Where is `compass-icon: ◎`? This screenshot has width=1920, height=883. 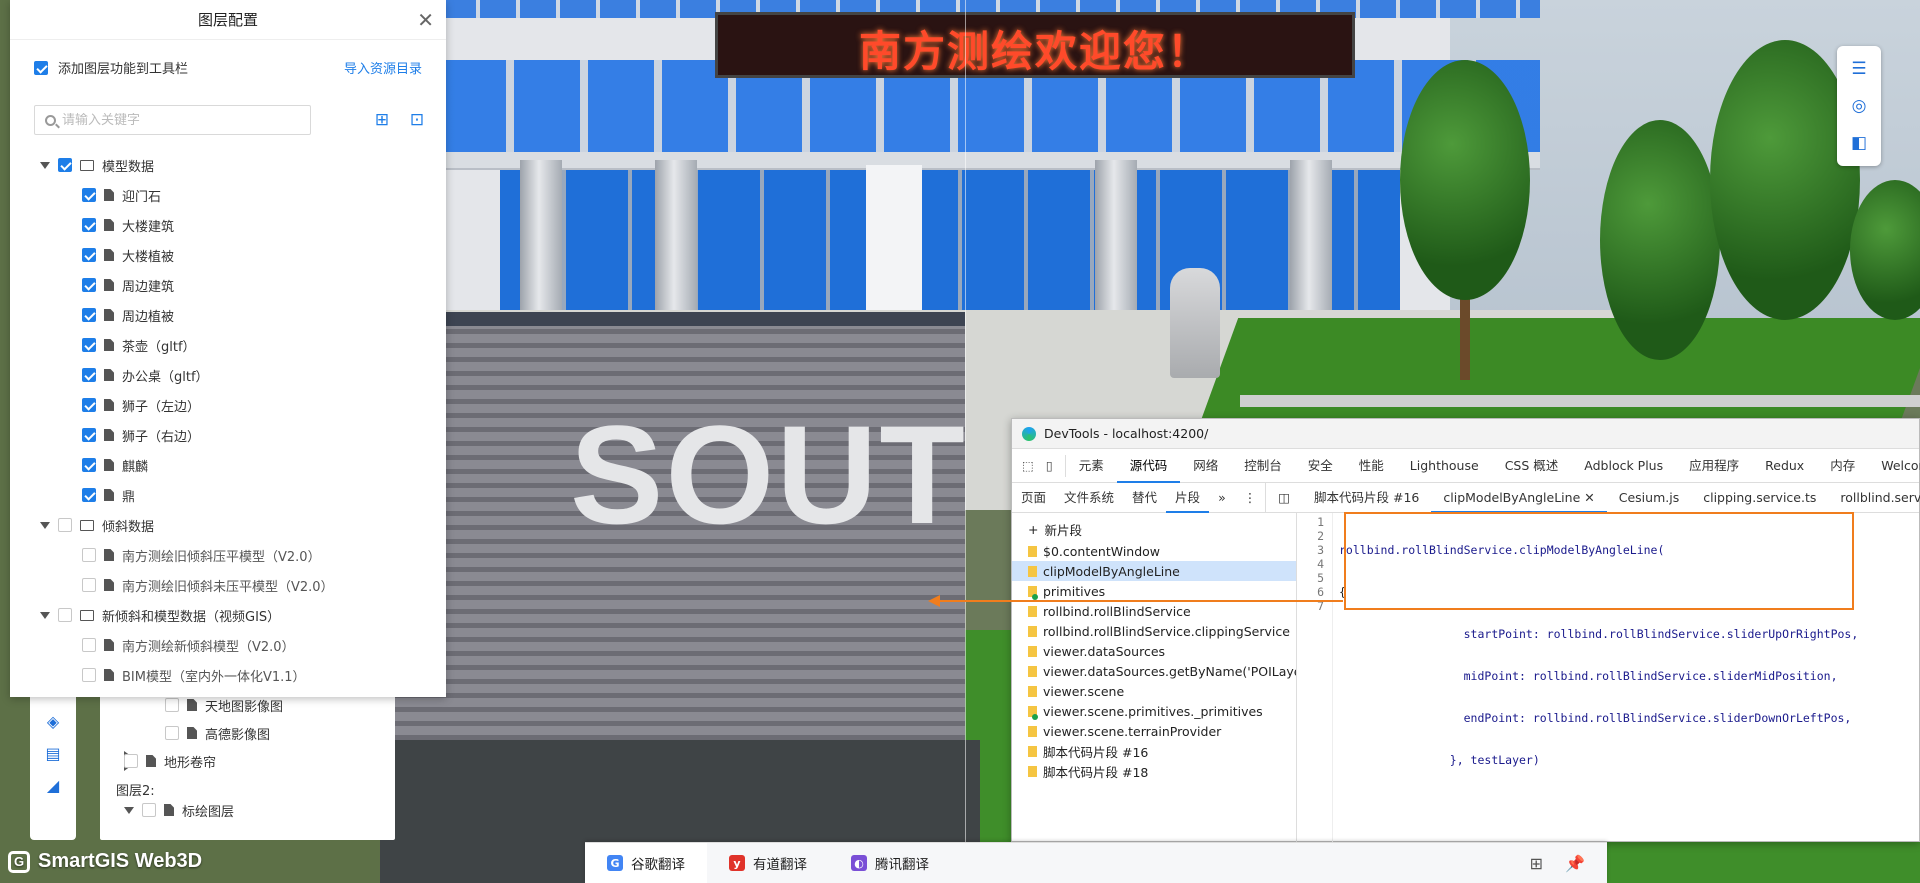 compass-icon: ◎ is located at coordinates (1859, 106).